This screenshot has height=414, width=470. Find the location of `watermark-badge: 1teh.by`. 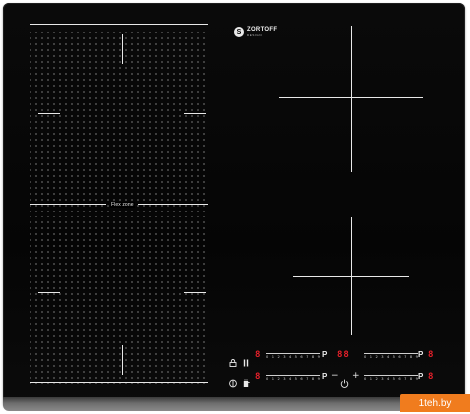

watermark-badge: 1teh.by is located at coordinates (435, 403).